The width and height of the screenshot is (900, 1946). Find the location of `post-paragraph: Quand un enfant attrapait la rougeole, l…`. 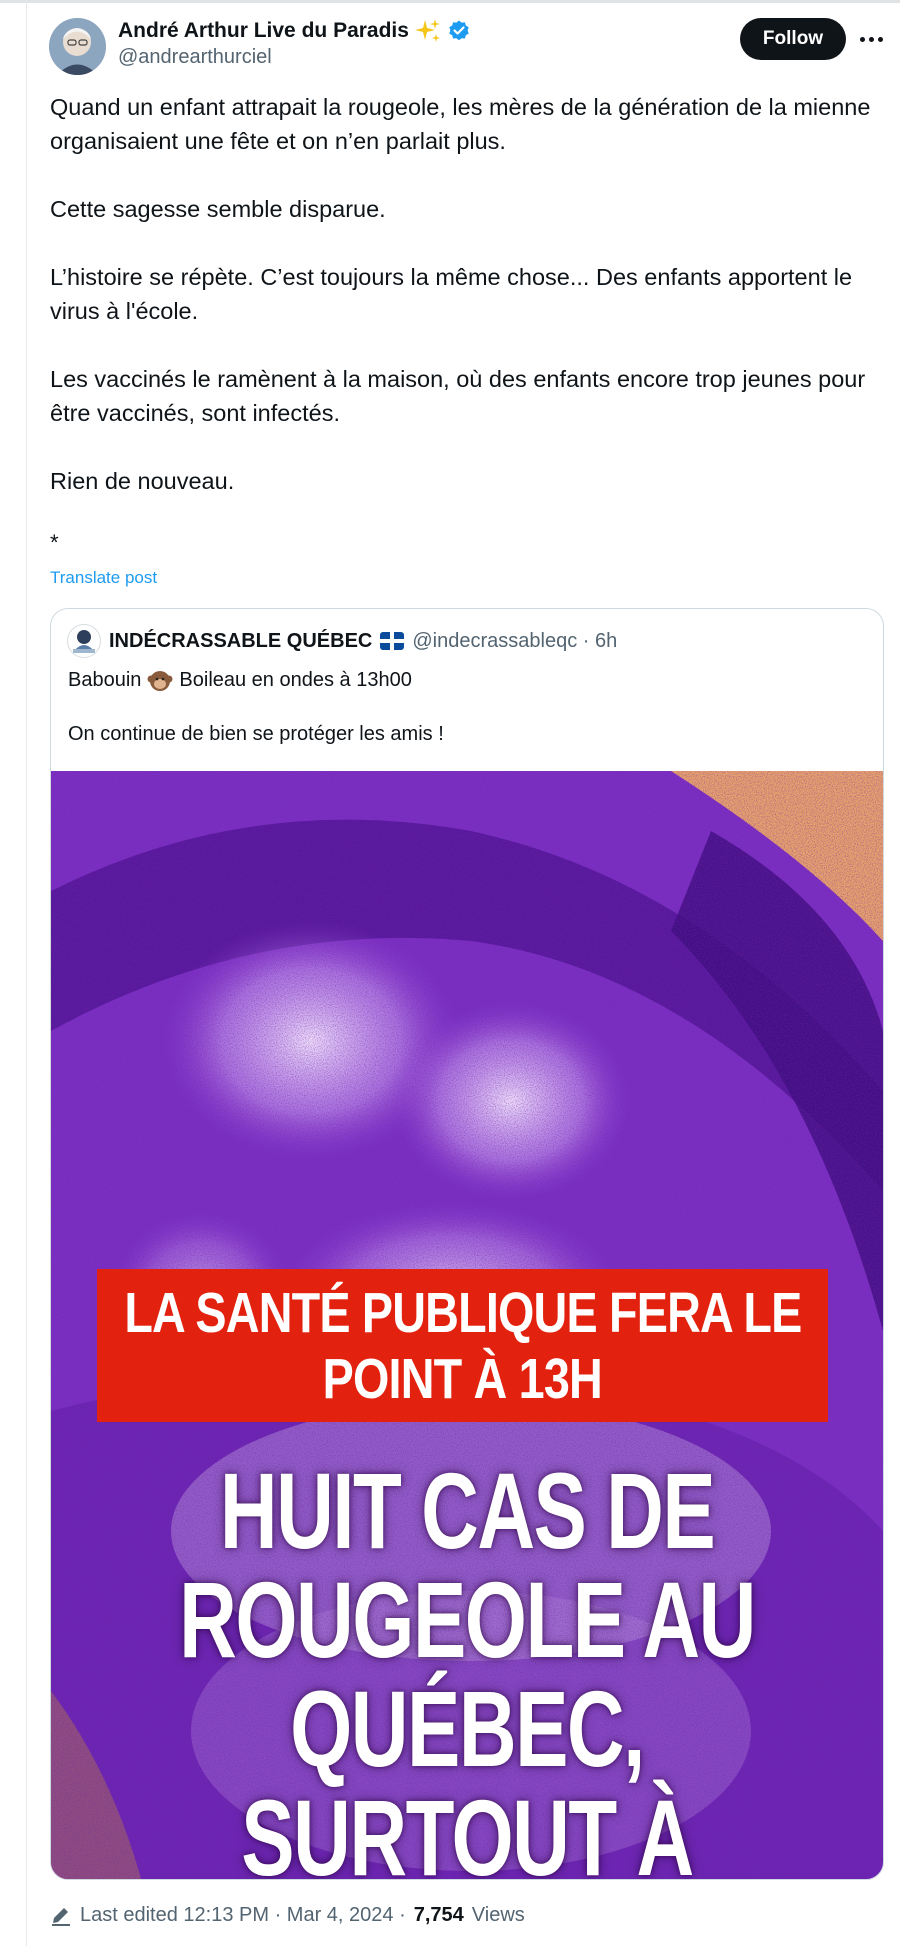

post-paragraph: Quand un enfant attrapait la rougeole, l… is located at coordinates (460, 124).